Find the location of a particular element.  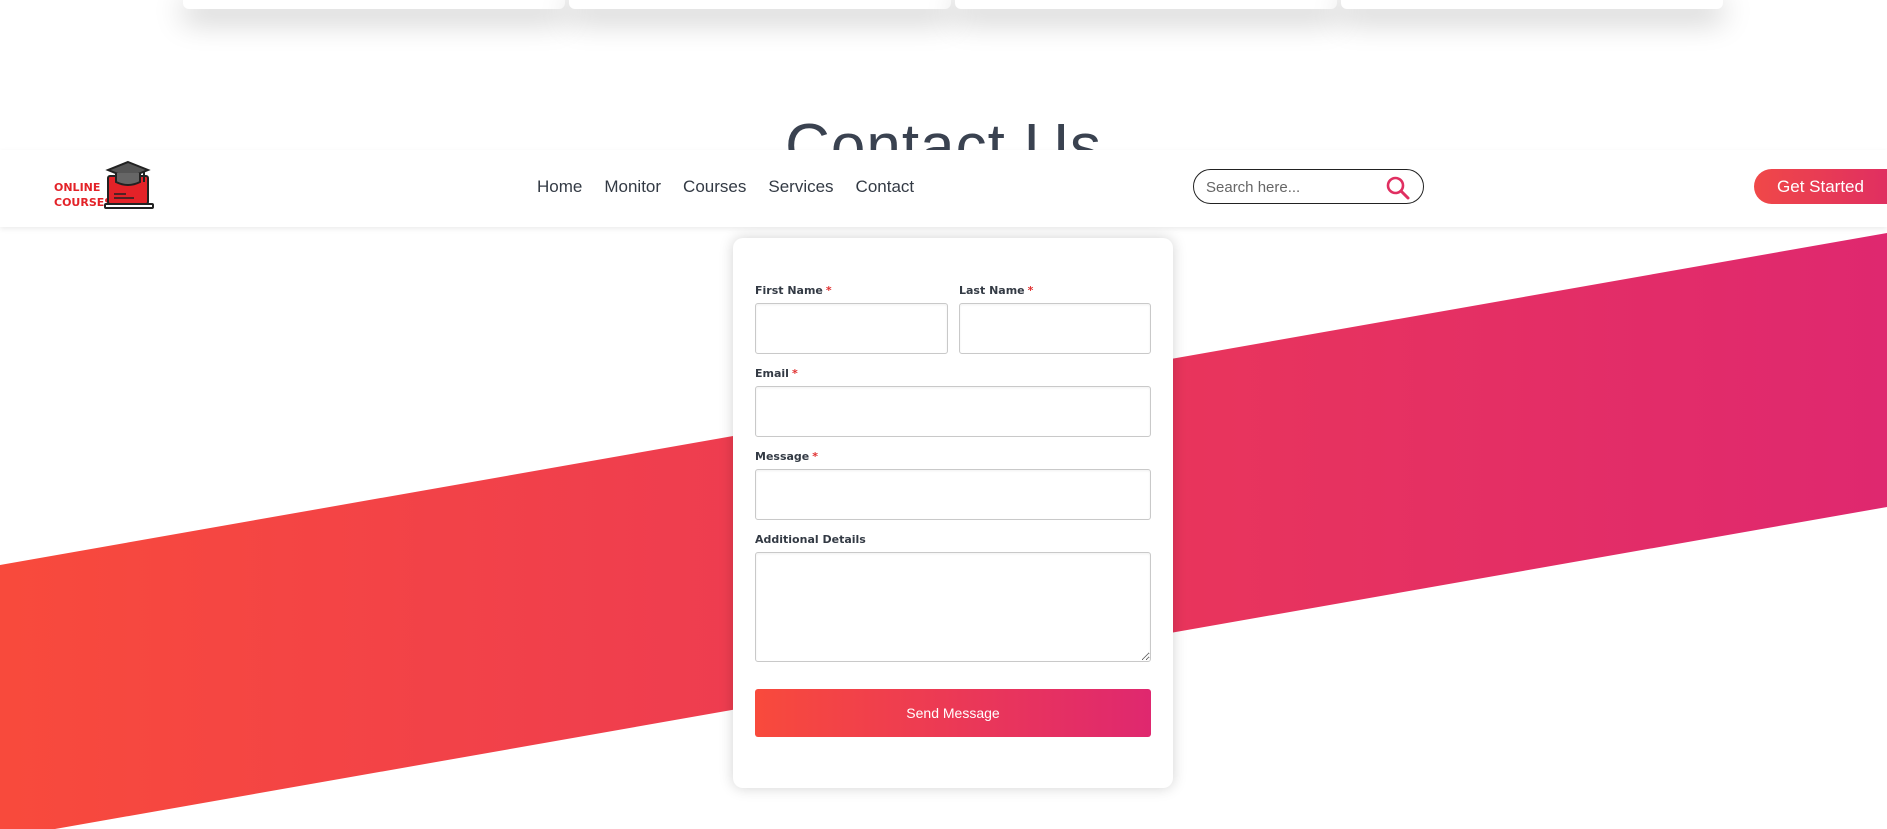

nav-item-courses: Courses is located at coordinates (714, 187).